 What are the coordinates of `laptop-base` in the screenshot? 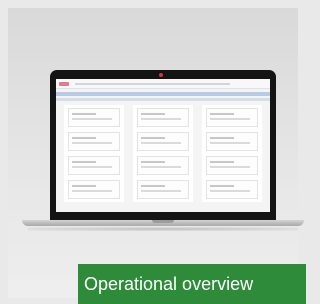 It's located at (163, 223).